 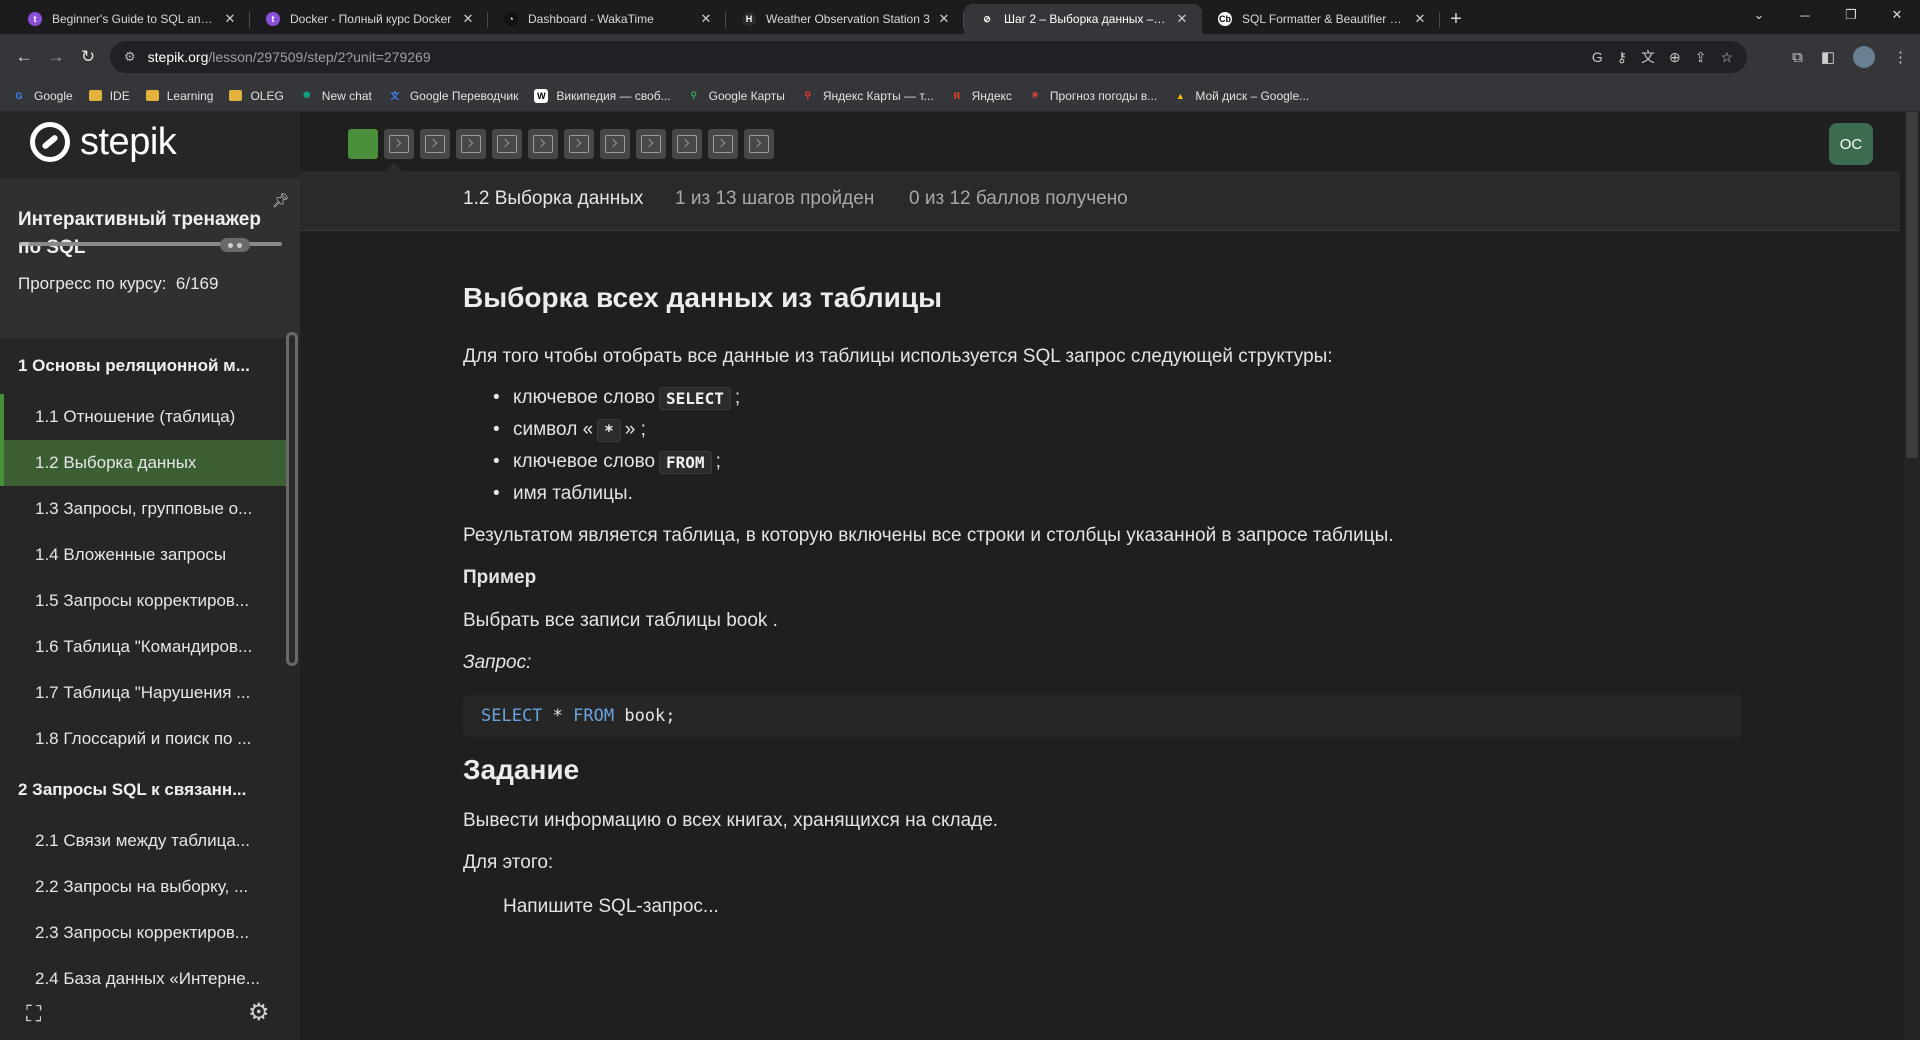 What do you see at coordinates (143, 417) in the screenshot?
I see `sidebar-lesson-item: 1.1 Отношение (таблица)` at bounding box center [143, 417].